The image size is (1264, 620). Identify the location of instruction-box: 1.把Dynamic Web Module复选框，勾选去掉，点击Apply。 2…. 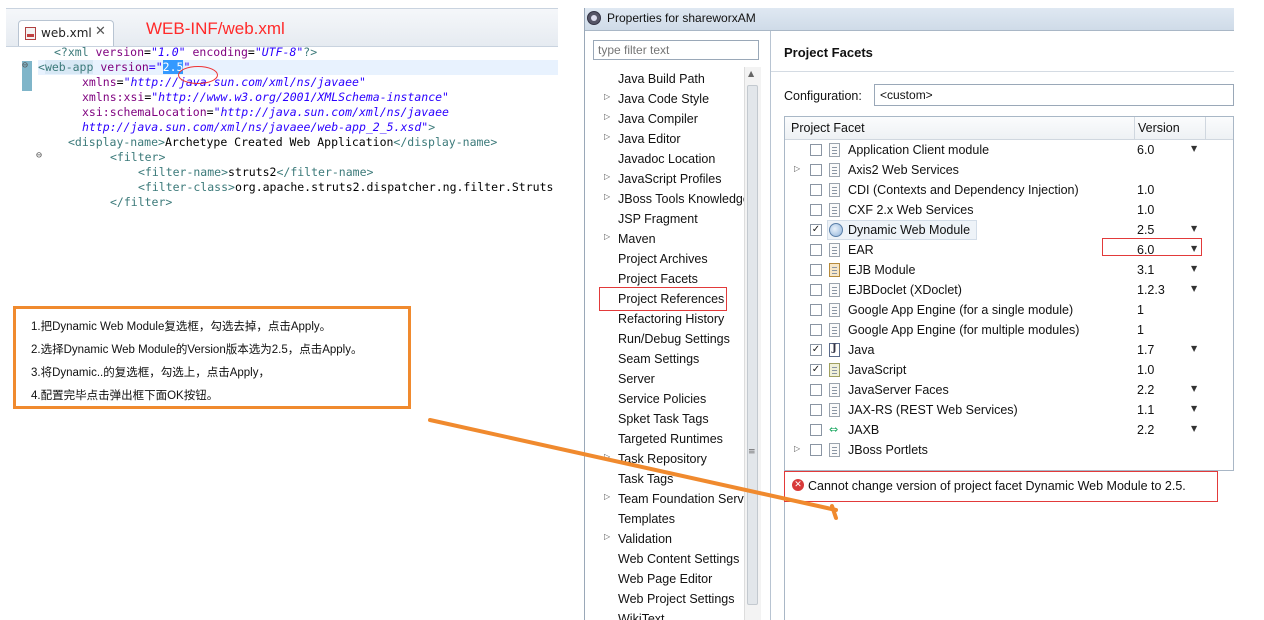
(212, 357).